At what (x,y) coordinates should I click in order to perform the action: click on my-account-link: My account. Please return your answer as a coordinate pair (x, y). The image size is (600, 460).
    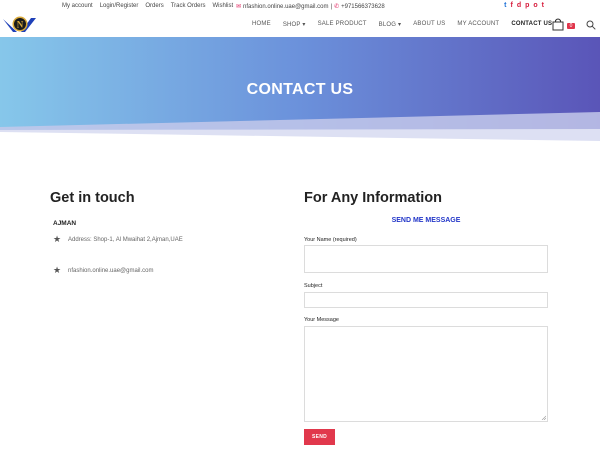
    Looking at the image, I should click on (77, 6).